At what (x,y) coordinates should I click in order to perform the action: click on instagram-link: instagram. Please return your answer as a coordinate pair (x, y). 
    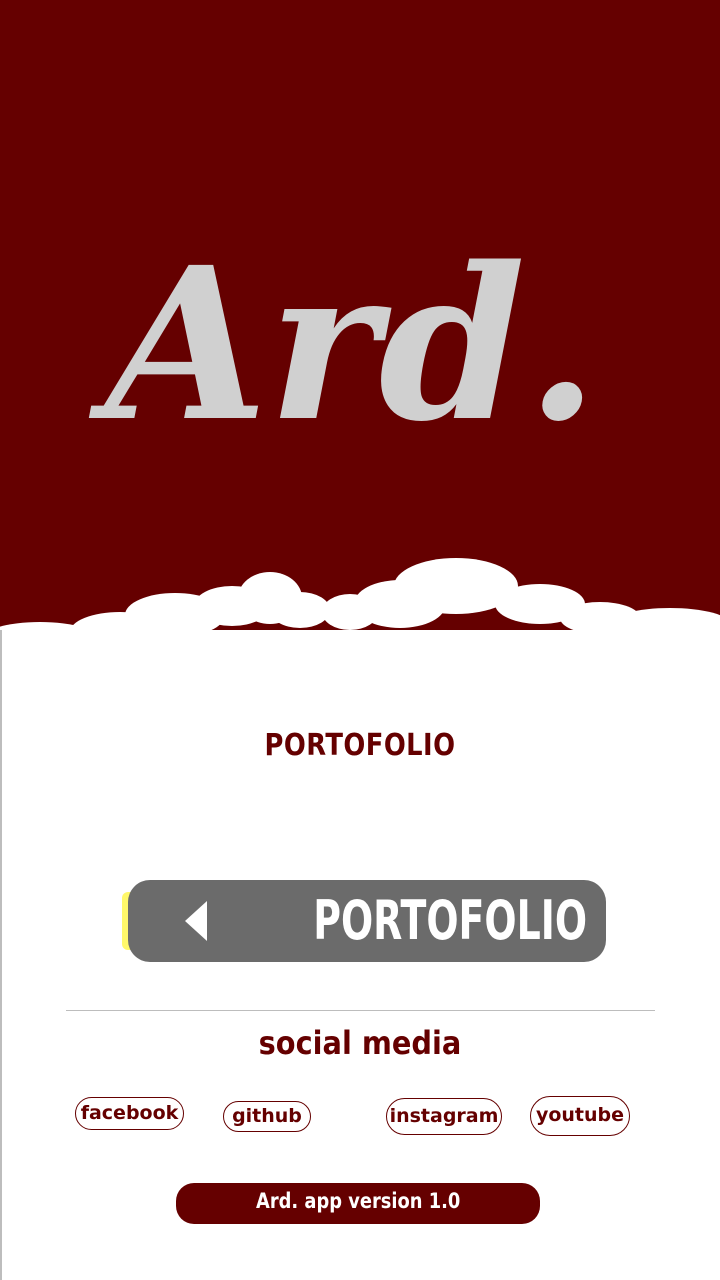
    Looking at the image, I should click on (444, 1116).